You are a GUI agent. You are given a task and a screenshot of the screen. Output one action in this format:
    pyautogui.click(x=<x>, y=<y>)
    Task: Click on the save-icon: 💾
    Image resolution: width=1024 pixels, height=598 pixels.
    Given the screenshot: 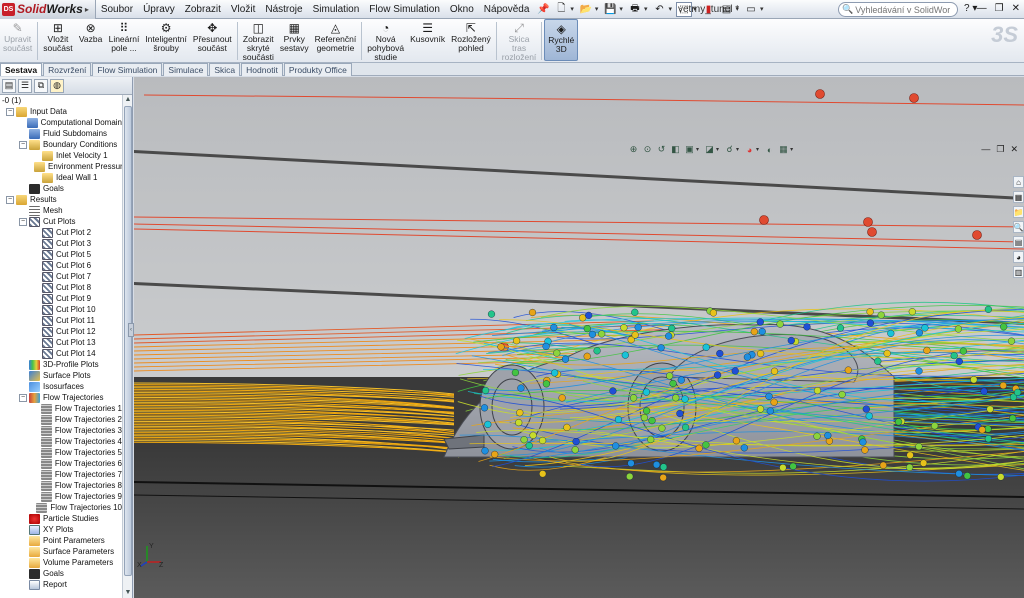 What is the action you would take?
    pyautogui.click(x=610, y=9)
    